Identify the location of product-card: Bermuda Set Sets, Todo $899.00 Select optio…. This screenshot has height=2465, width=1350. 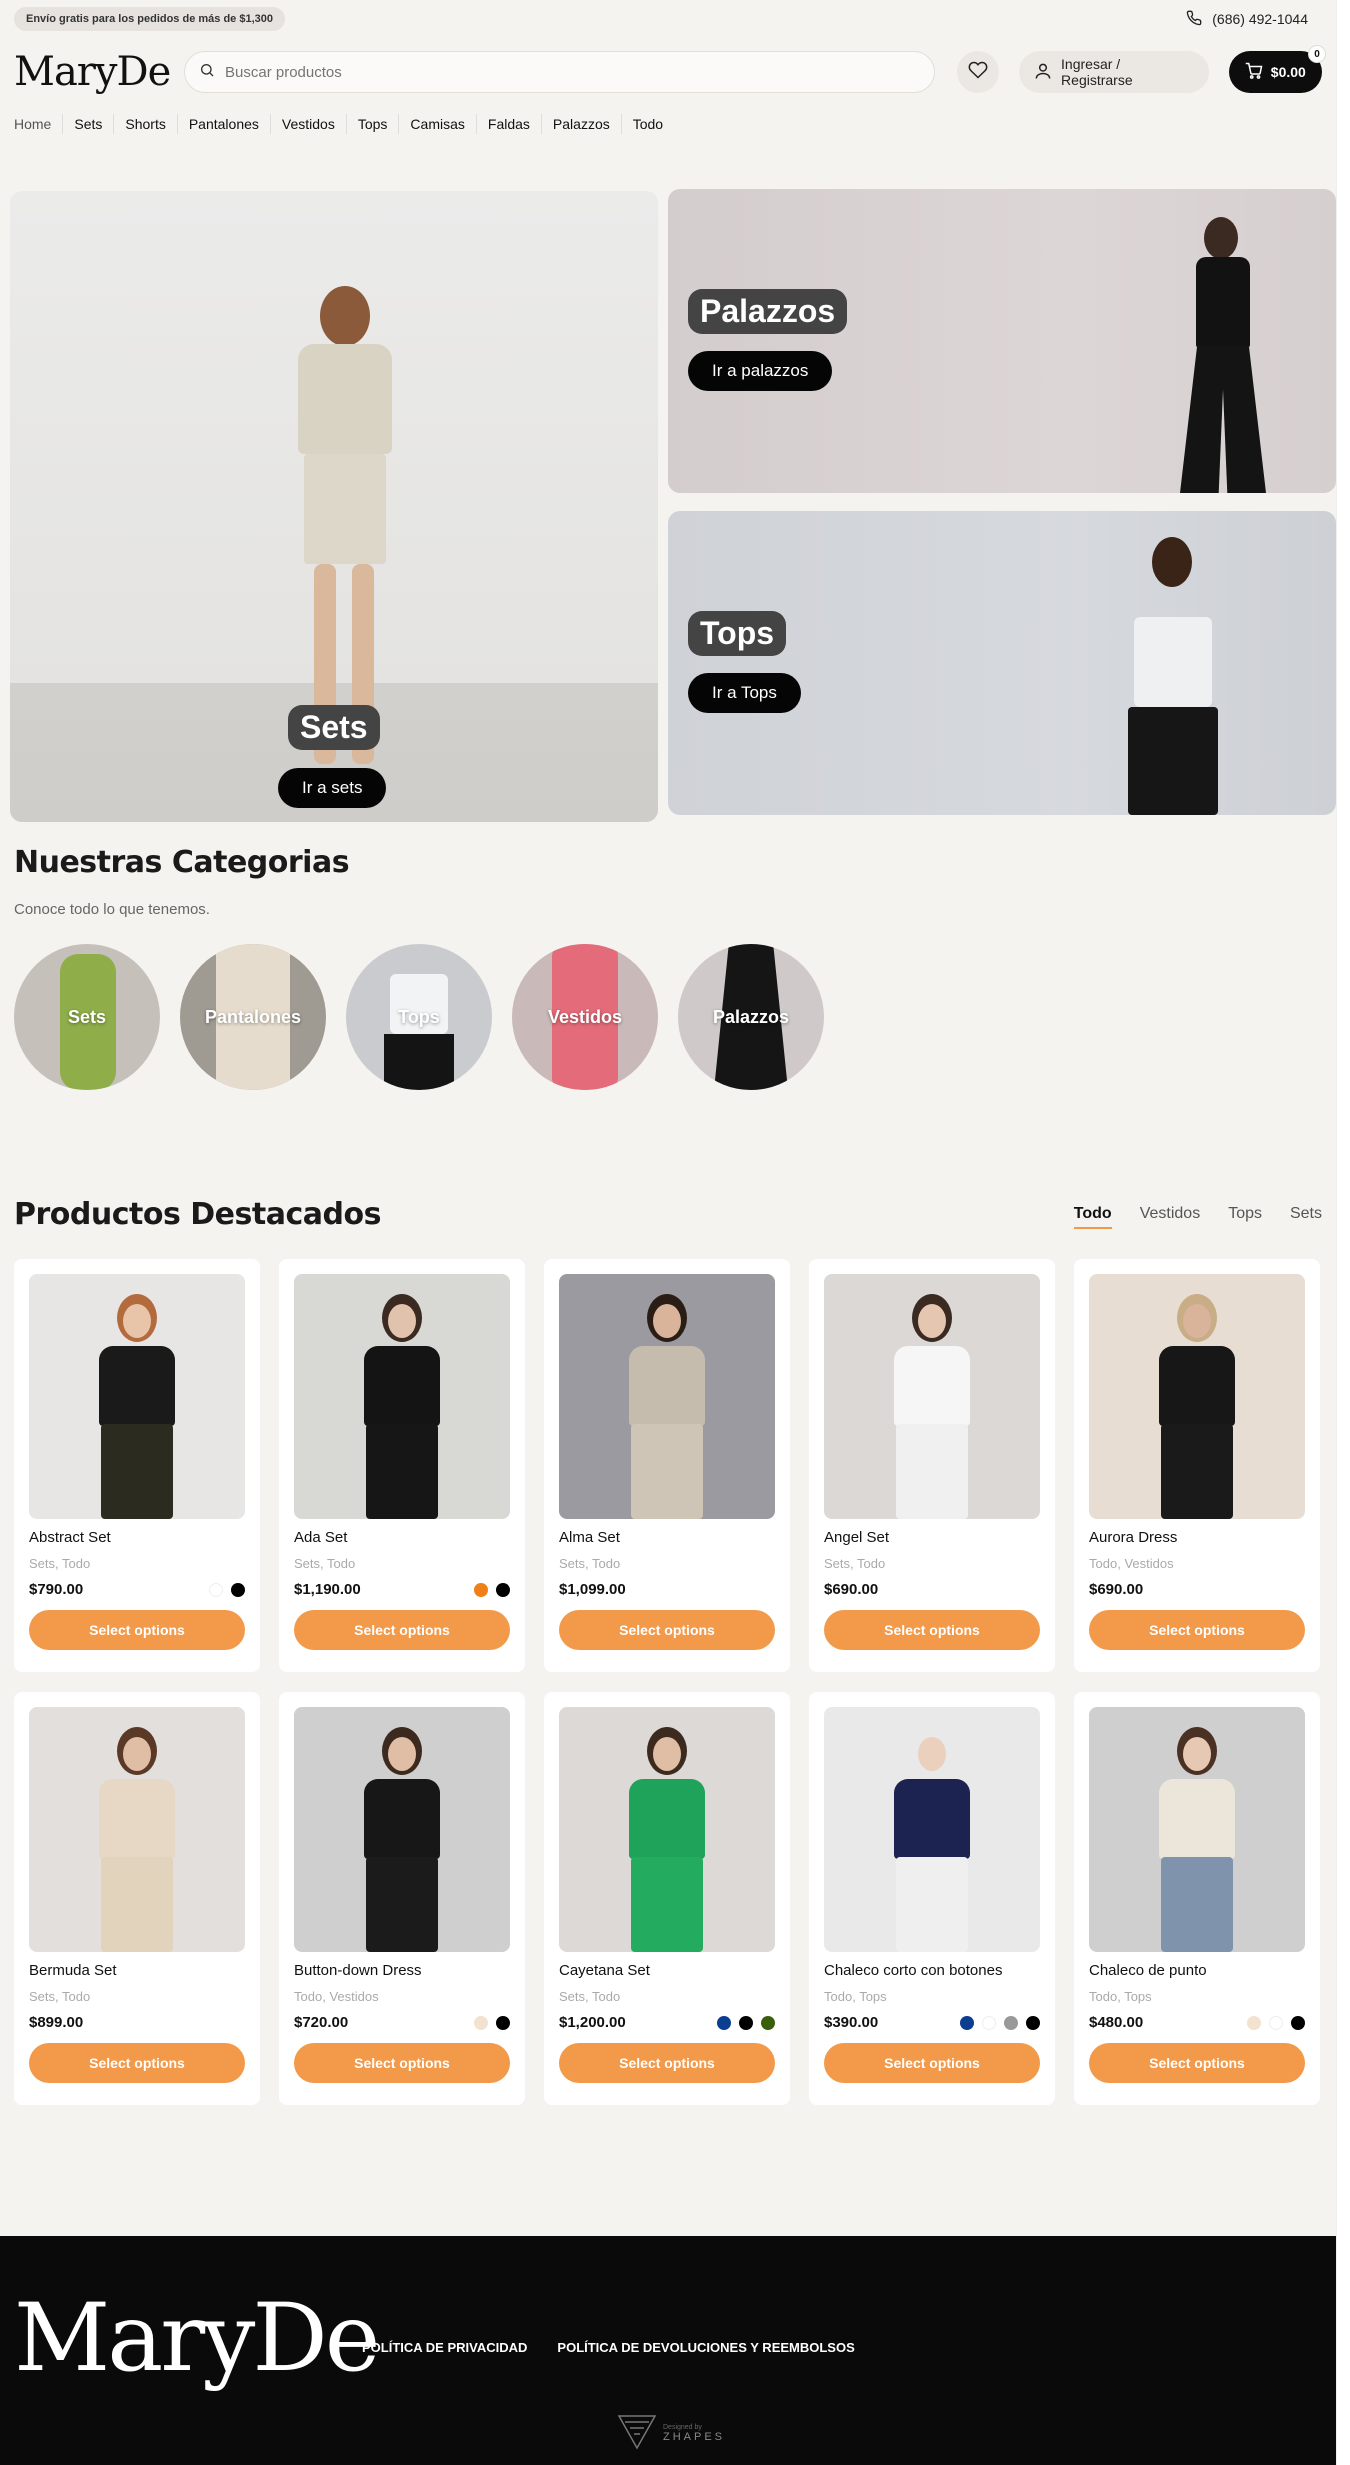
(137, 1898).